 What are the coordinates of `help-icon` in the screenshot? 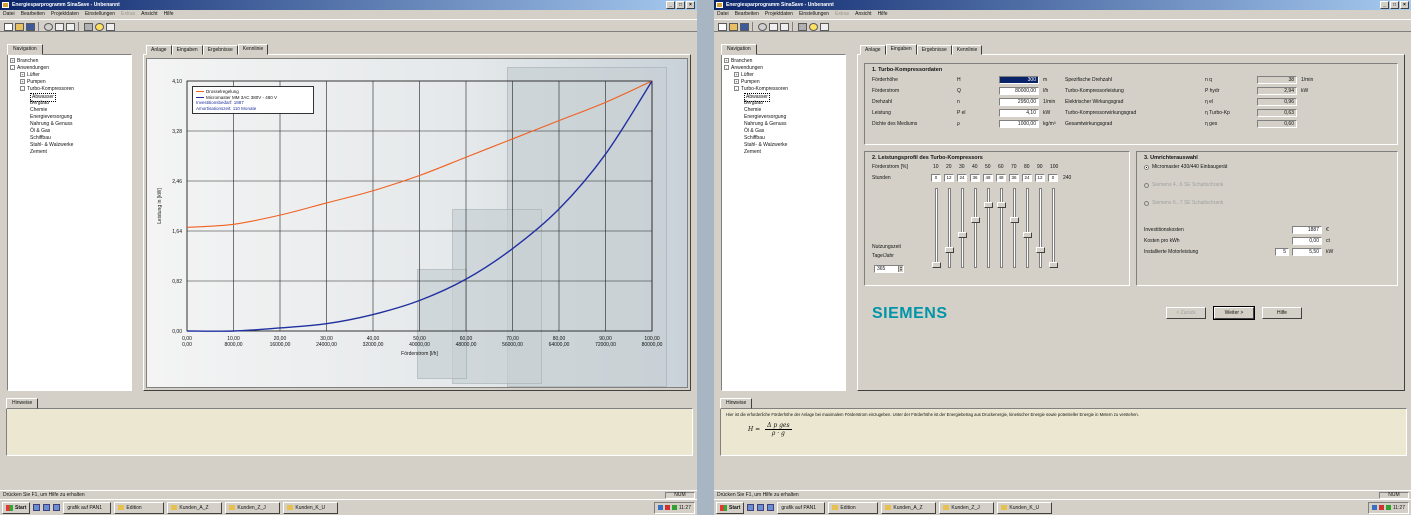 It's located at (813, 26).